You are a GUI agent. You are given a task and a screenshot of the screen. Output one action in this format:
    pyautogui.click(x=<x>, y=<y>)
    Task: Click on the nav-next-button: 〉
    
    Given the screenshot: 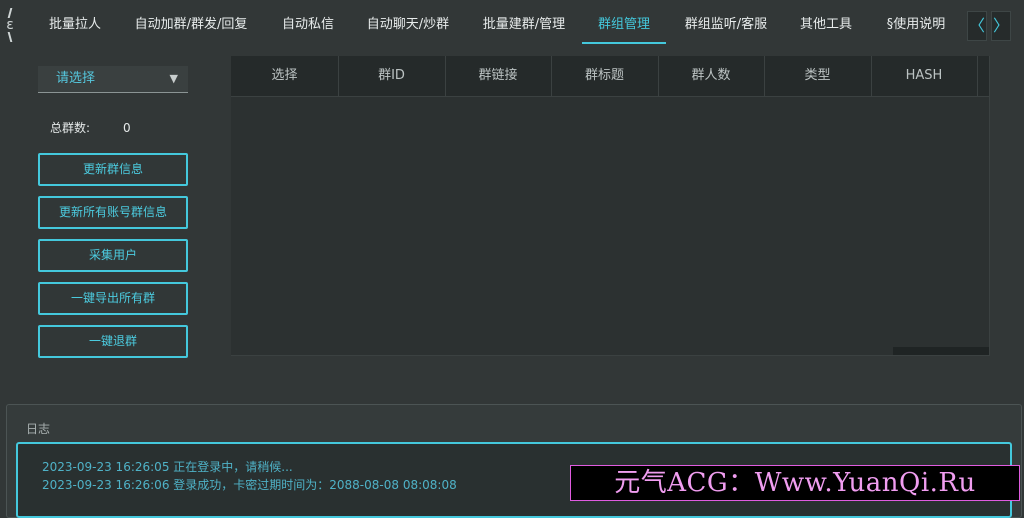 What is the action you would take?
    pyautogui.click(x=1001, y=26)
    